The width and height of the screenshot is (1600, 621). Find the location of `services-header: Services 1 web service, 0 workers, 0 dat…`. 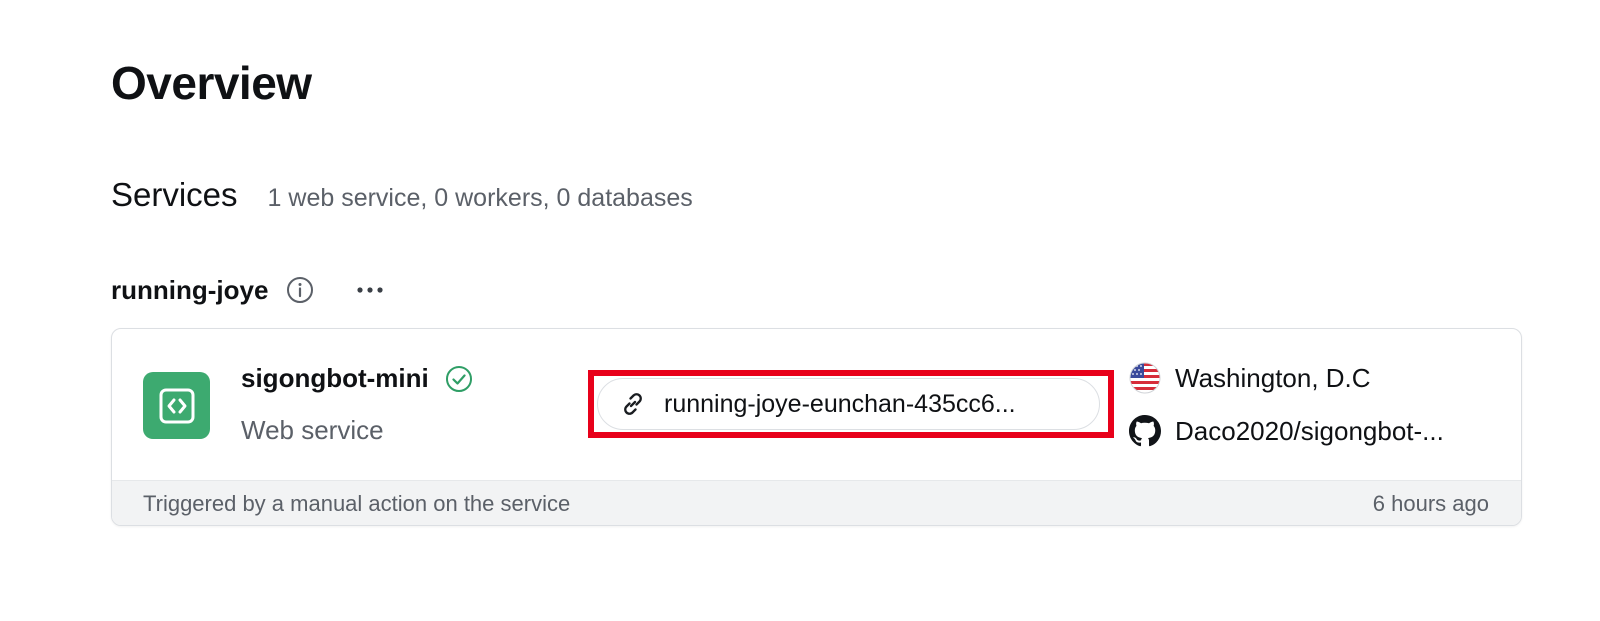

services-header: Services 1 web service, 0 workers, 0 dat… is located at coordinates (402, 195).